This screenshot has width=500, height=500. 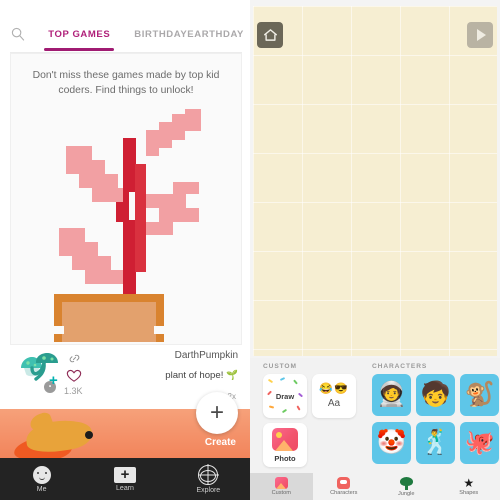 What do you see at coordinates (73, 391) in the screenshot?
I see `like-count: 1.3K` at bounding box center [73, 391].